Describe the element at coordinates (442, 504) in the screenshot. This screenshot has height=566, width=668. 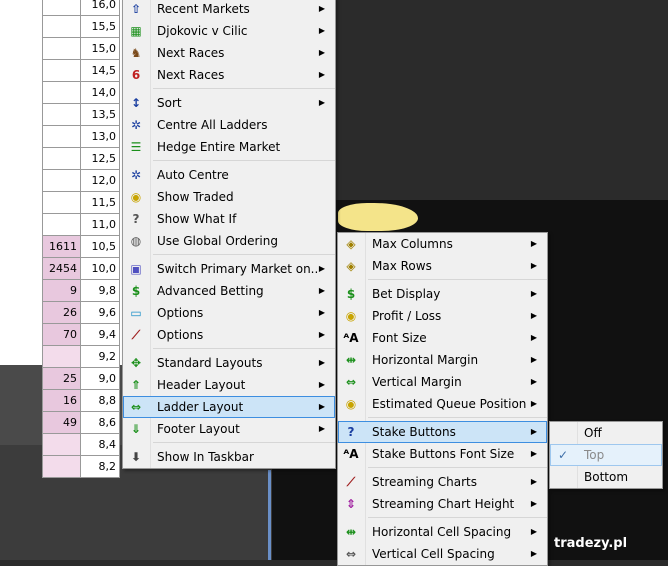
I see `menu-item-streaming-chart-height: ⇕ Streaming Chart Height ▶` at that location.